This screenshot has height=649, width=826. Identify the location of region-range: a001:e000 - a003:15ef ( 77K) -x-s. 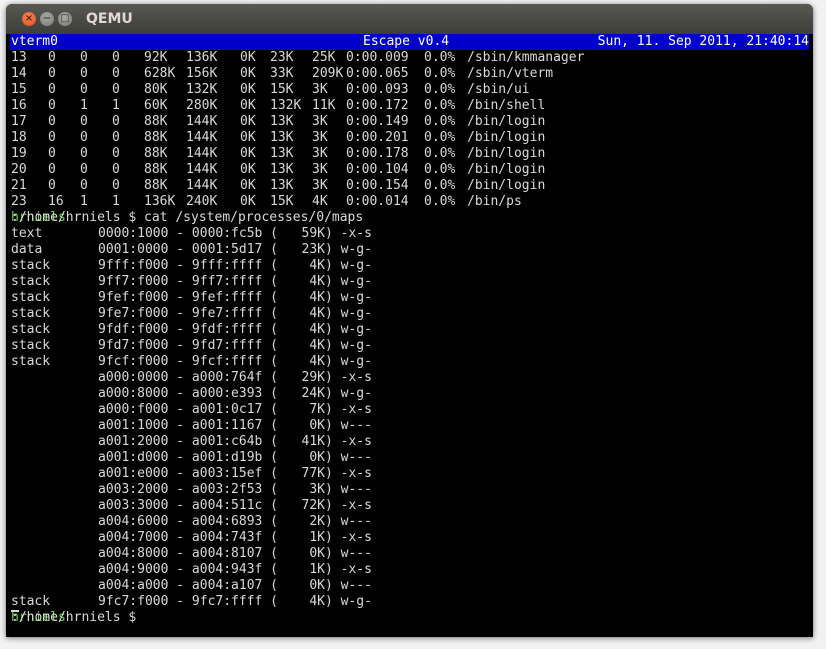
(235, 473).